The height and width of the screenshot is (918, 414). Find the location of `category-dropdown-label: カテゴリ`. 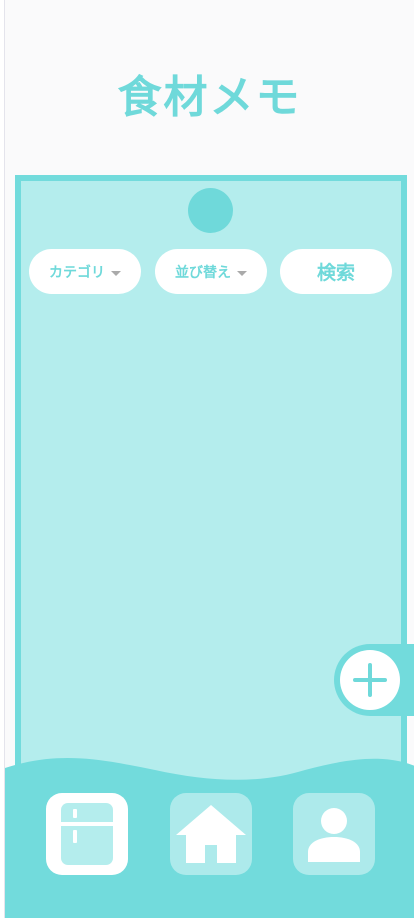

category-dropdown-label: カテゴリ is located at coordinates (77, 272).